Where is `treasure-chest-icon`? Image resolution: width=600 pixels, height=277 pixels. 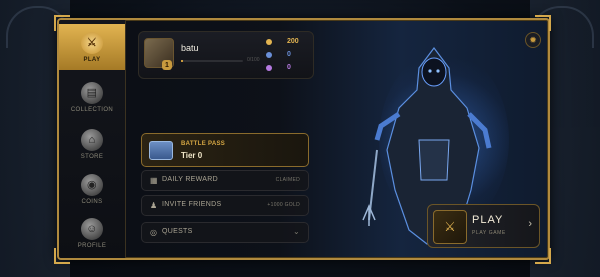 treasure-chest-icon is located at coordinates (161, 150).